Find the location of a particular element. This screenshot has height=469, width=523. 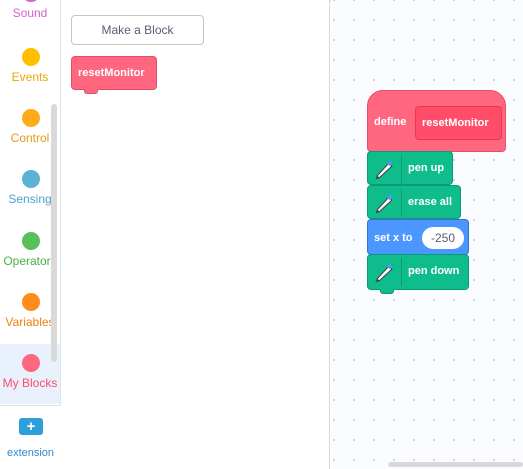

pen-down-label: pen down is located at coordinates (434, 271).